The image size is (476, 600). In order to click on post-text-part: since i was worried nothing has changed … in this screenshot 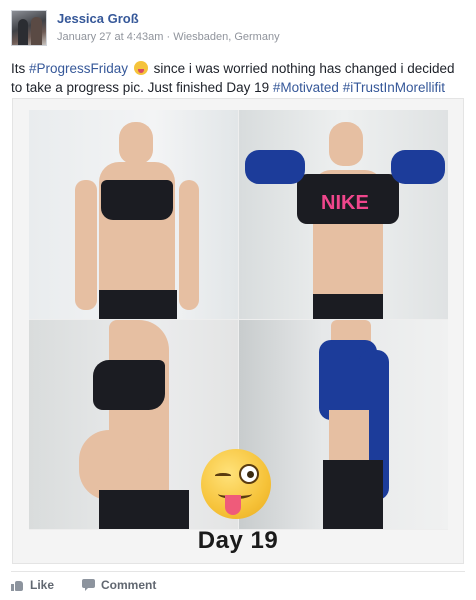, I will do `click(302, 68)`.